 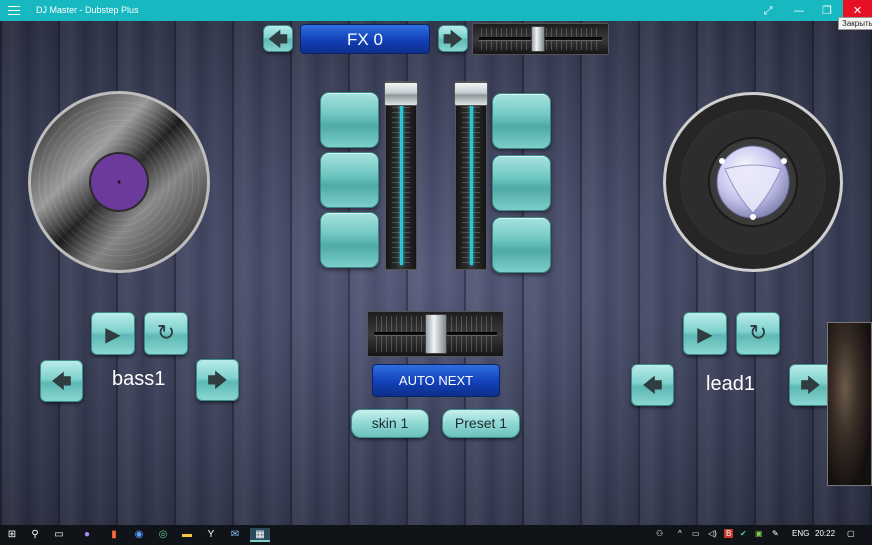 What do you see at coordinates (390, 423) in the screenshot?
I see `skin-button: skin 1` at bounding box center [390, 423].